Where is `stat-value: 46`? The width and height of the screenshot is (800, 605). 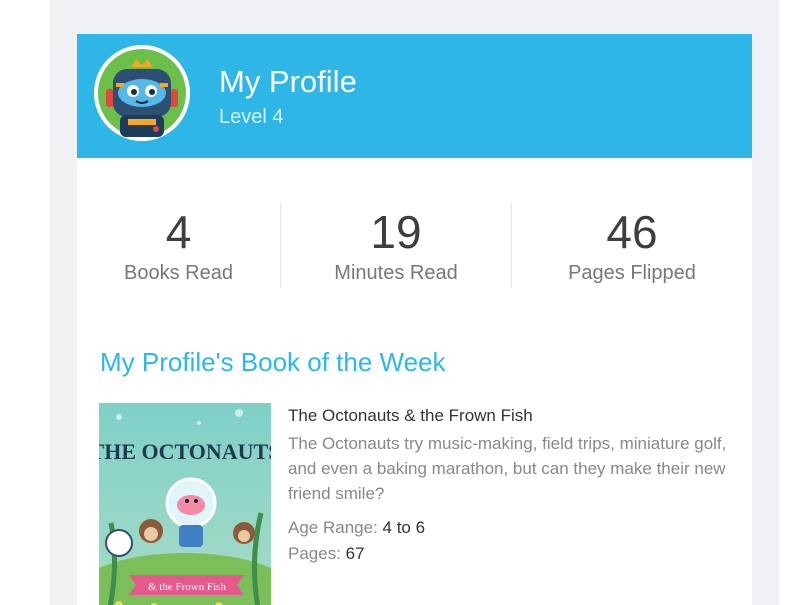 stat-value: 46 is located at coordinates (632, 232).